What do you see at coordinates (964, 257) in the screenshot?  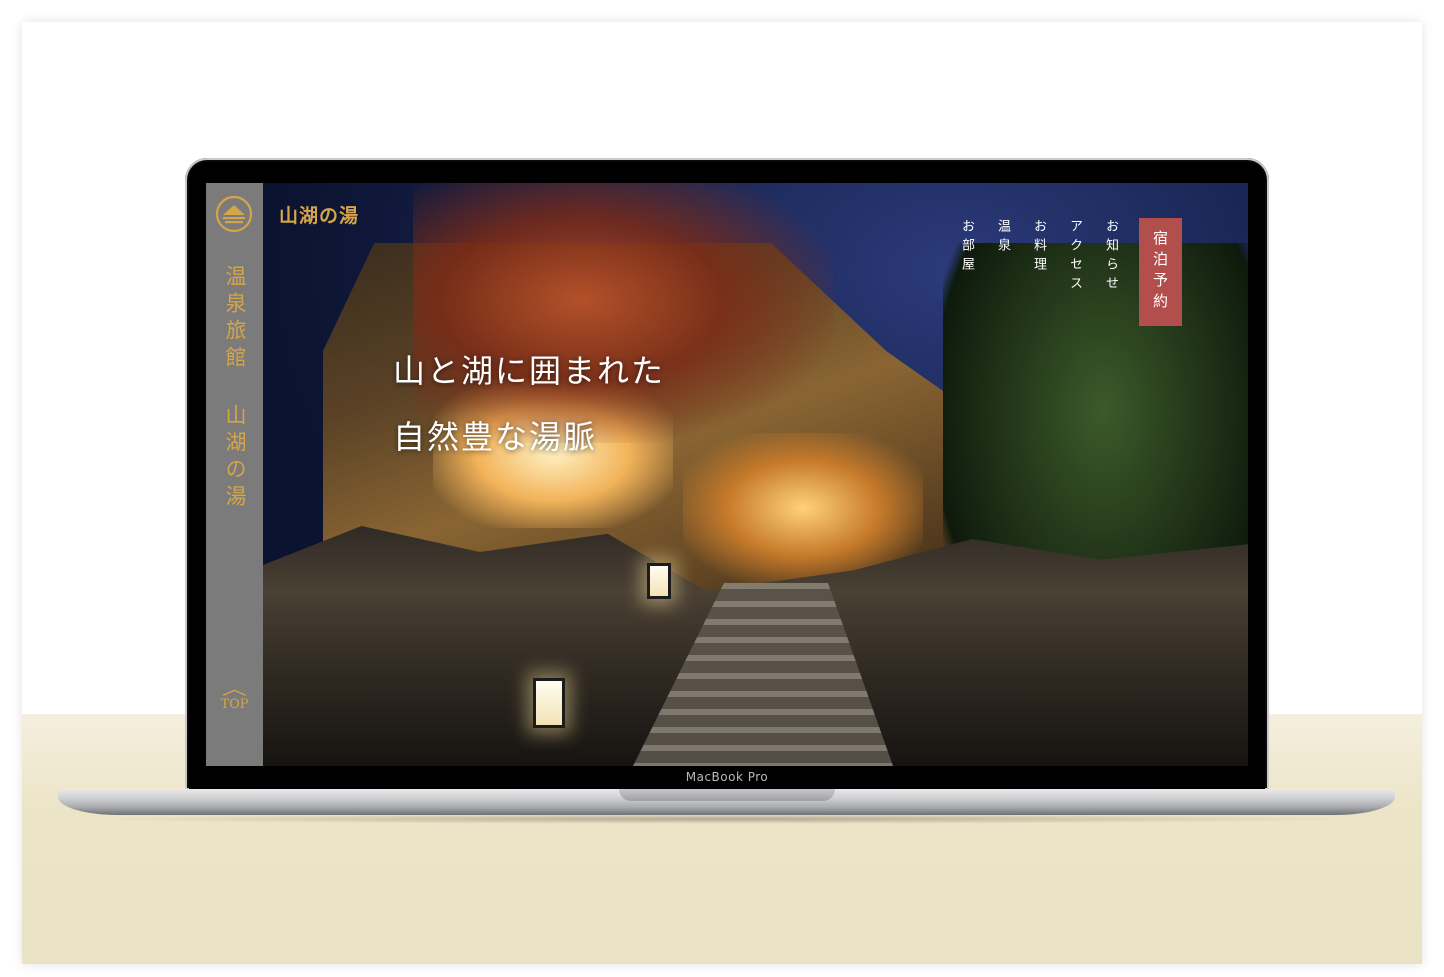 I see `nav-rooms: お部屋` at bounding box center [964, 257].